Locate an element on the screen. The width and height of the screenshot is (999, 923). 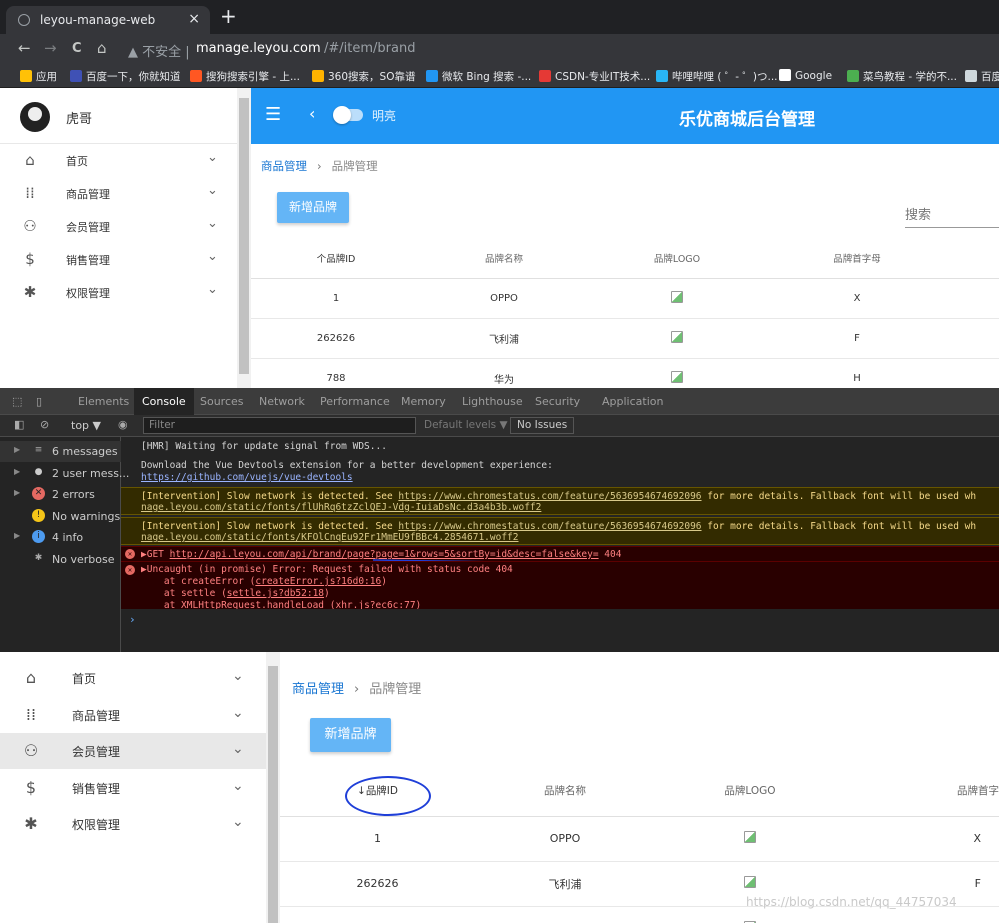
devtools-tab: Application is located at coordinates (632, 401).